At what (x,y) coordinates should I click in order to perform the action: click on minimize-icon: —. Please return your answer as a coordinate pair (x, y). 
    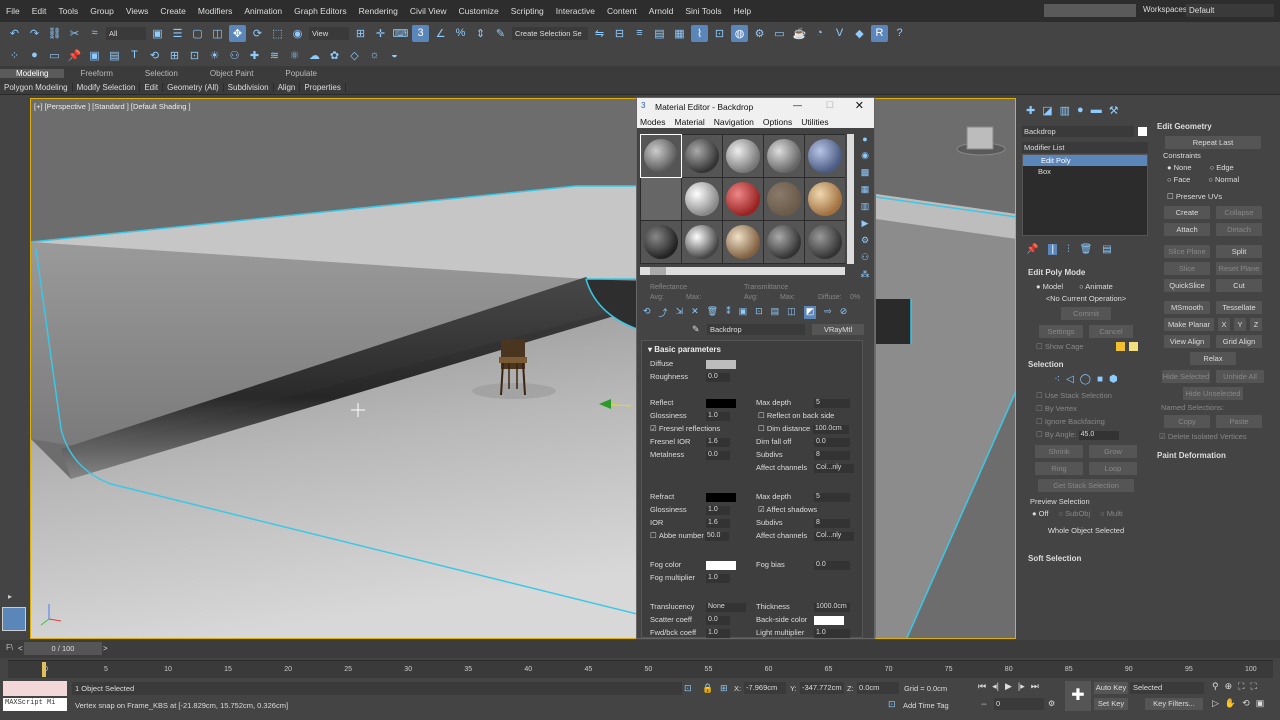
    Looking at the image, I should click on (797, 105).